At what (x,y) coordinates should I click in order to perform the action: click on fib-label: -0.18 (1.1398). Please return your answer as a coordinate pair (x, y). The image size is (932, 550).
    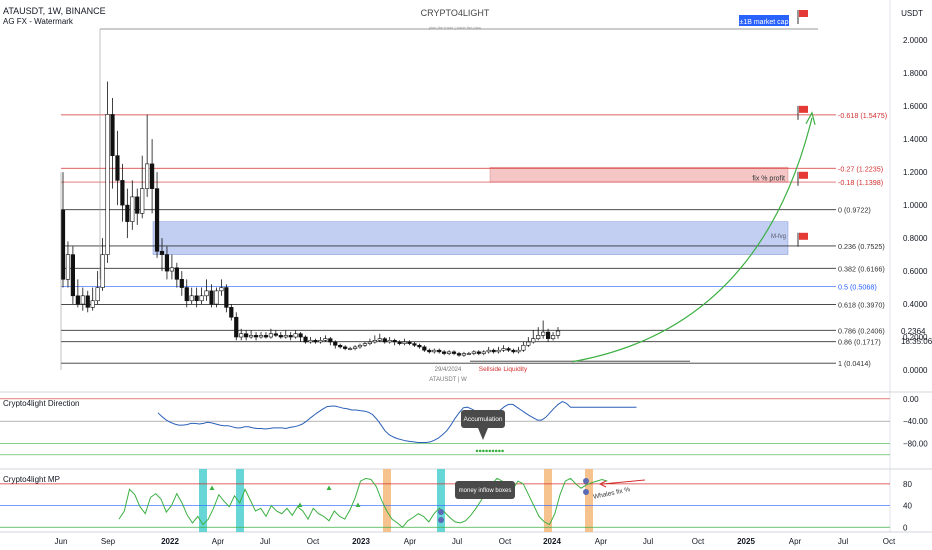
    Looking at the image, I should click on (860, 182).